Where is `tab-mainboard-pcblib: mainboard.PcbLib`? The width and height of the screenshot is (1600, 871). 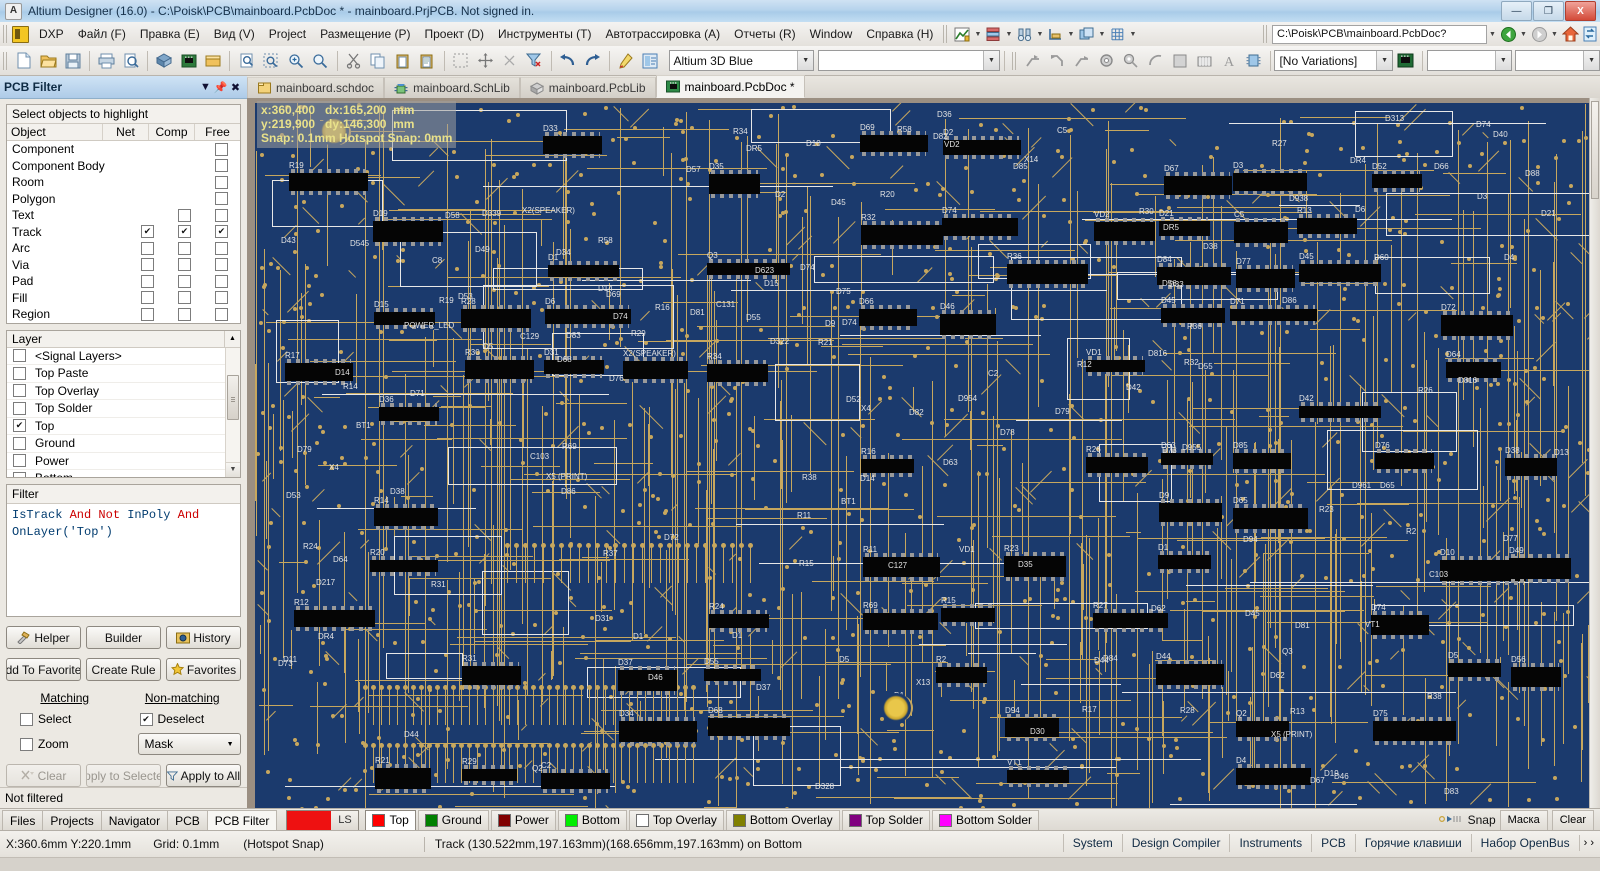
tab-mainboard-pcblib: mainboard.PcbLib is located at coordinates (587, 87).